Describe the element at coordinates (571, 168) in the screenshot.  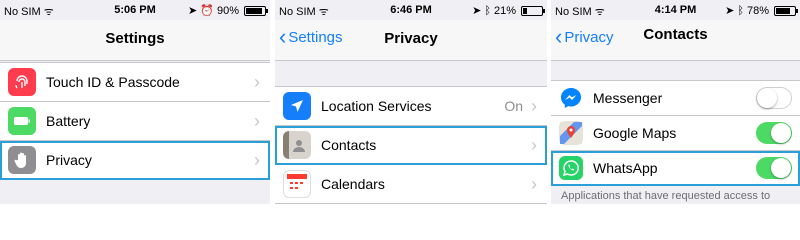
I see `whatsapp-icon` at that location.